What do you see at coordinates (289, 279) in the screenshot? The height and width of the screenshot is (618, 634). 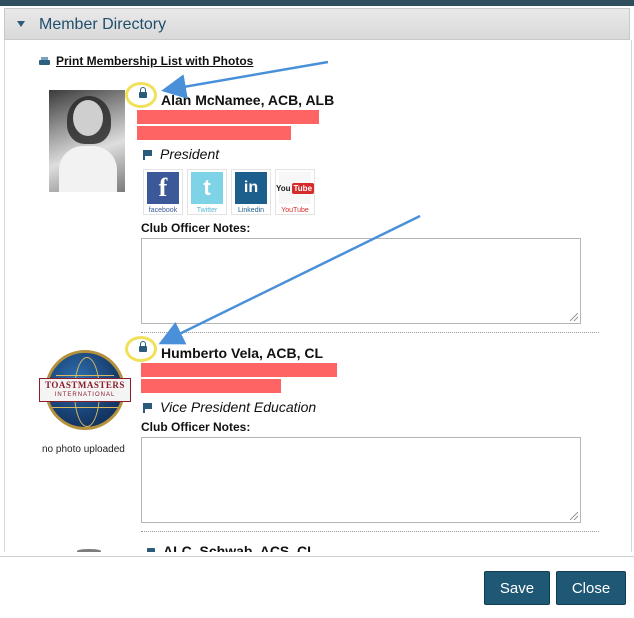 I see `arrow-to-second-lock` at bounding box center [289, 279].